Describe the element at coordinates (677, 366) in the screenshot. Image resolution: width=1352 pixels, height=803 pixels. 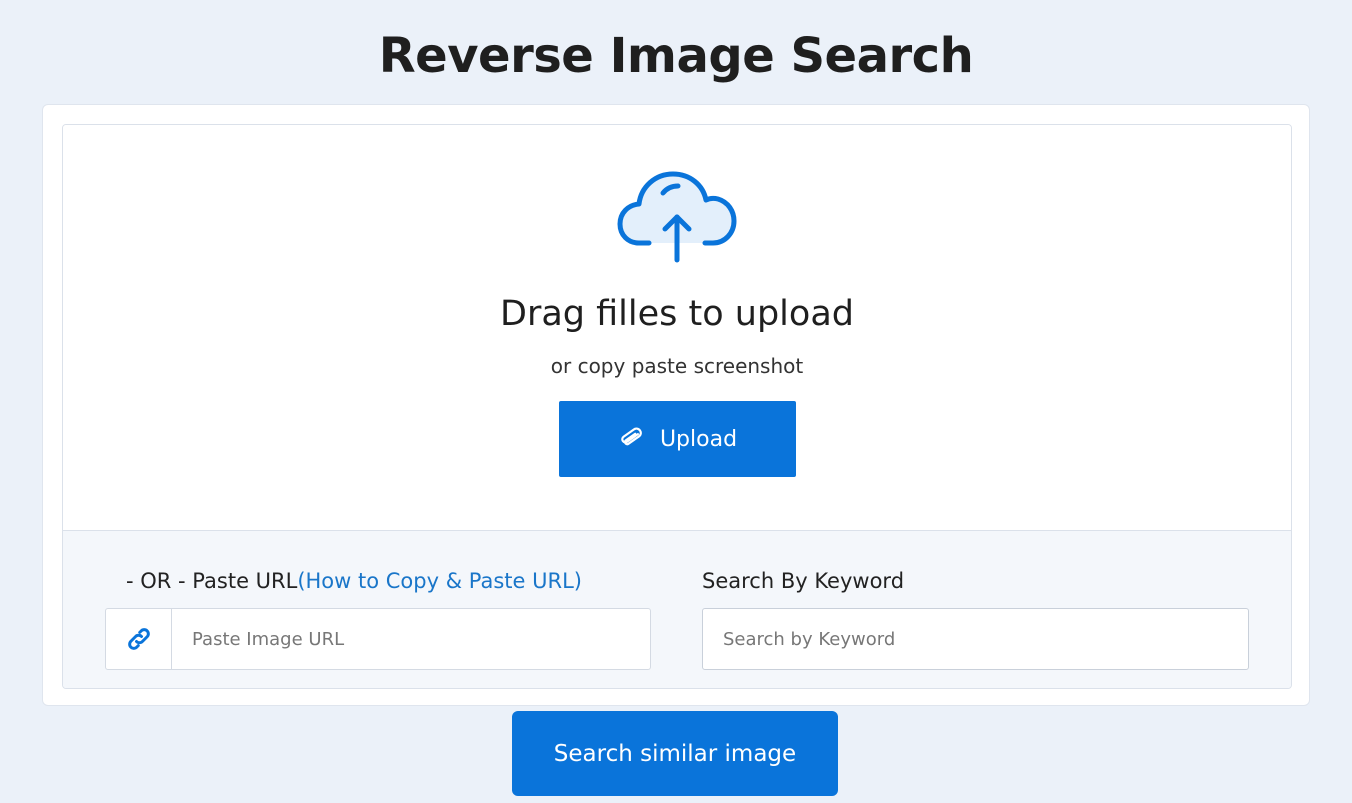
I see `drag-subtitle: or copy paste screenshot` at that location.